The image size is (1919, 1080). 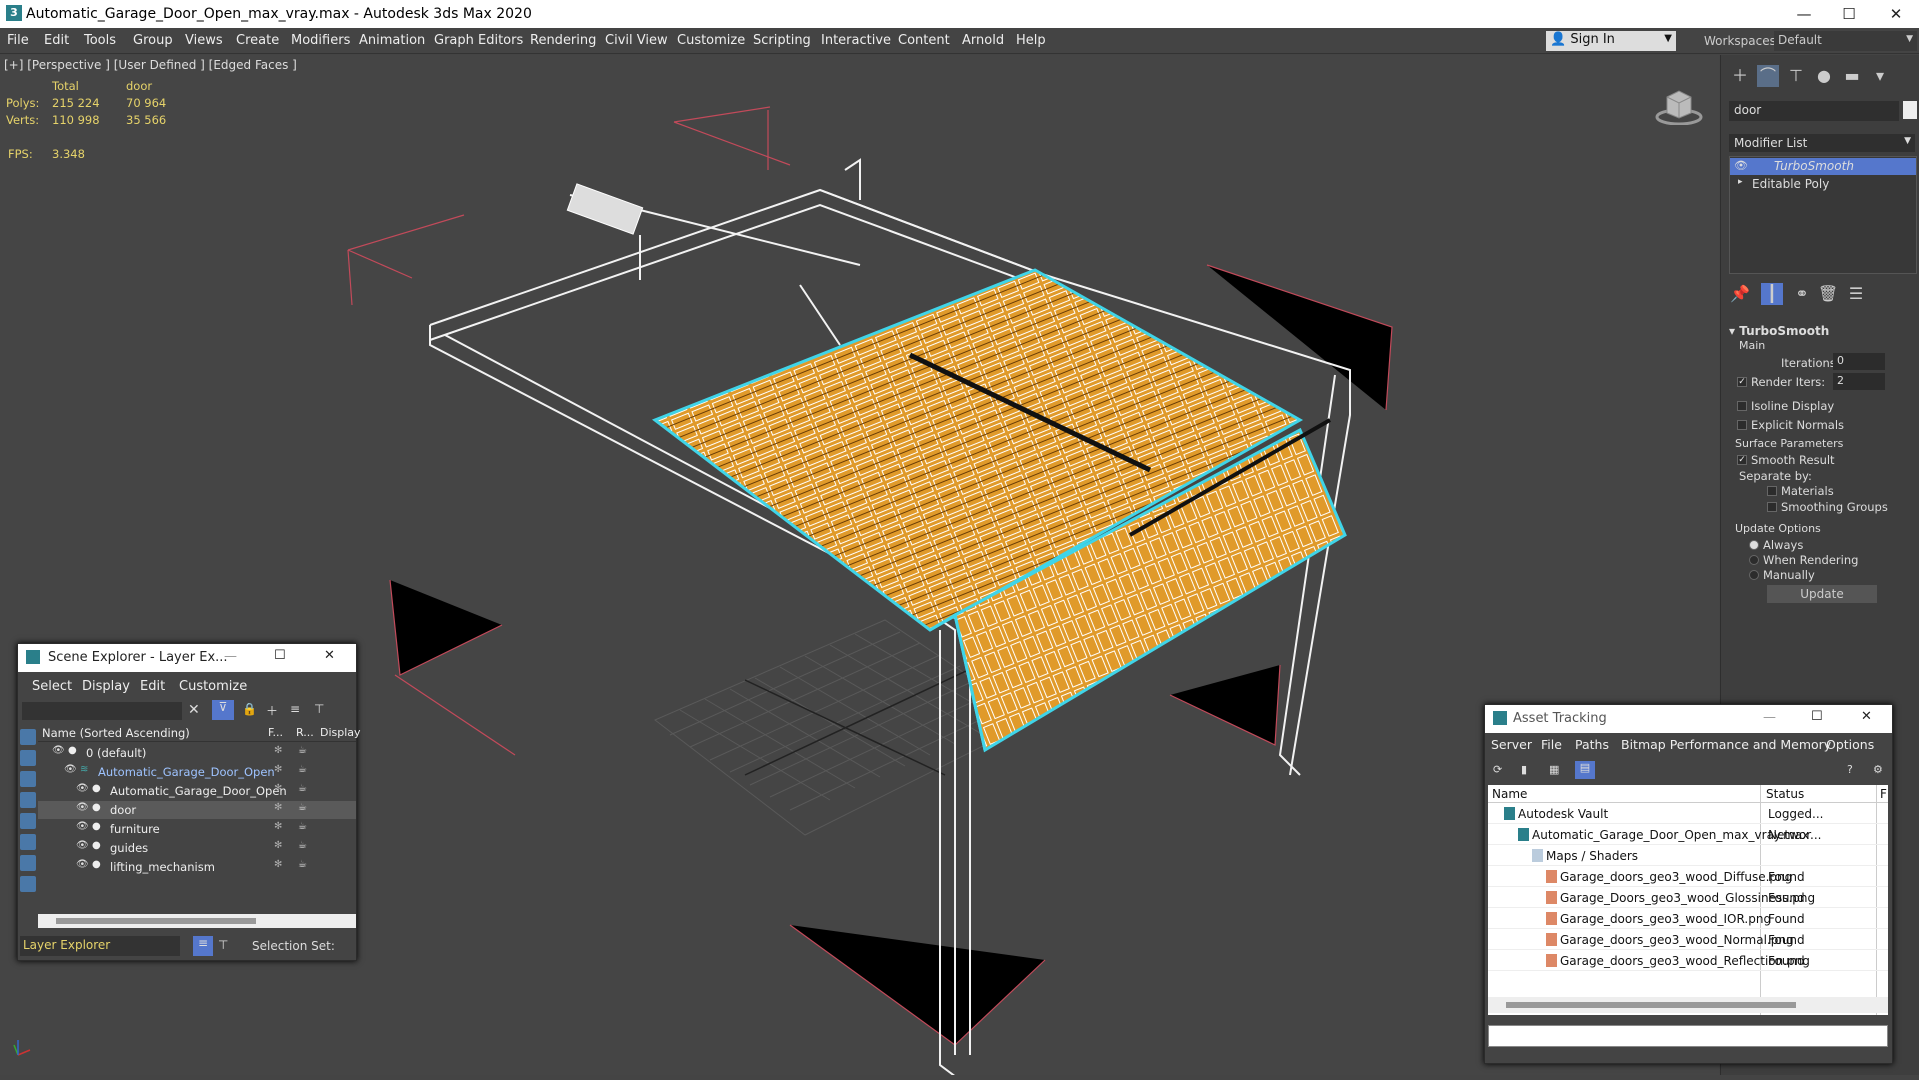 What do you see at coordinates (257, 40) in the screenshot?
I see `menu-create: Create` at bounding box center [257, 40].